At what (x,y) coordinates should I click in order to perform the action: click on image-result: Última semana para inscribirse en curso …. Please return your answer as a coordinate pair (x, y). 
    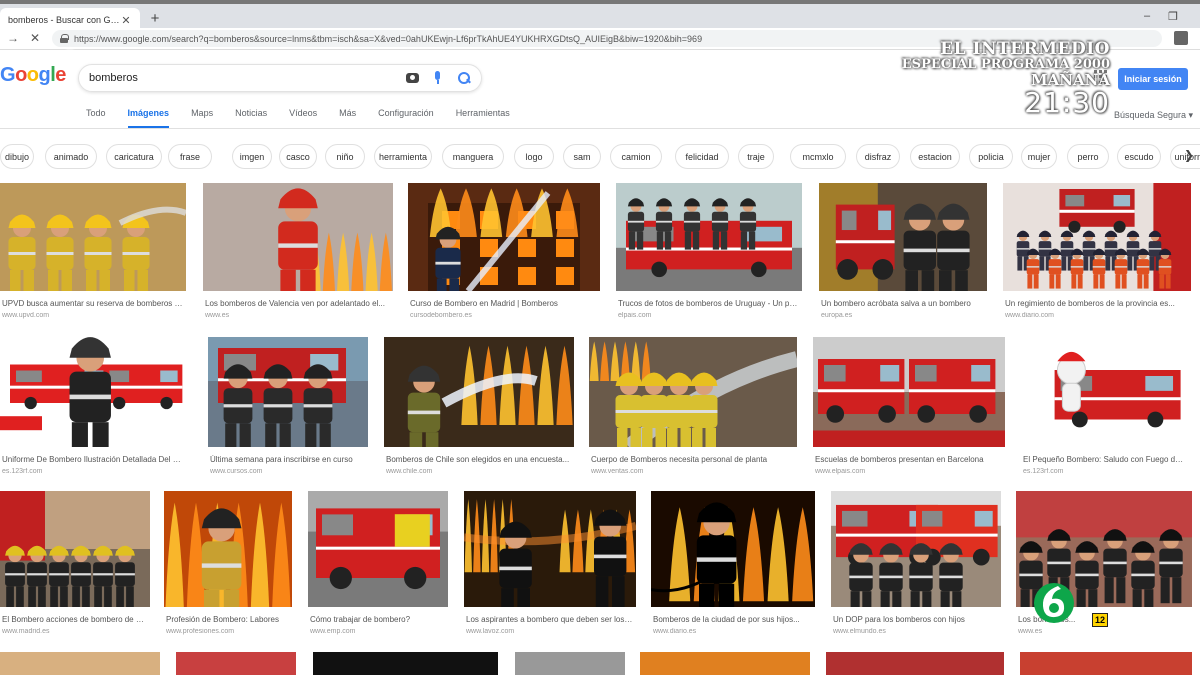
    Looking at the image, I should click on (288, 409).